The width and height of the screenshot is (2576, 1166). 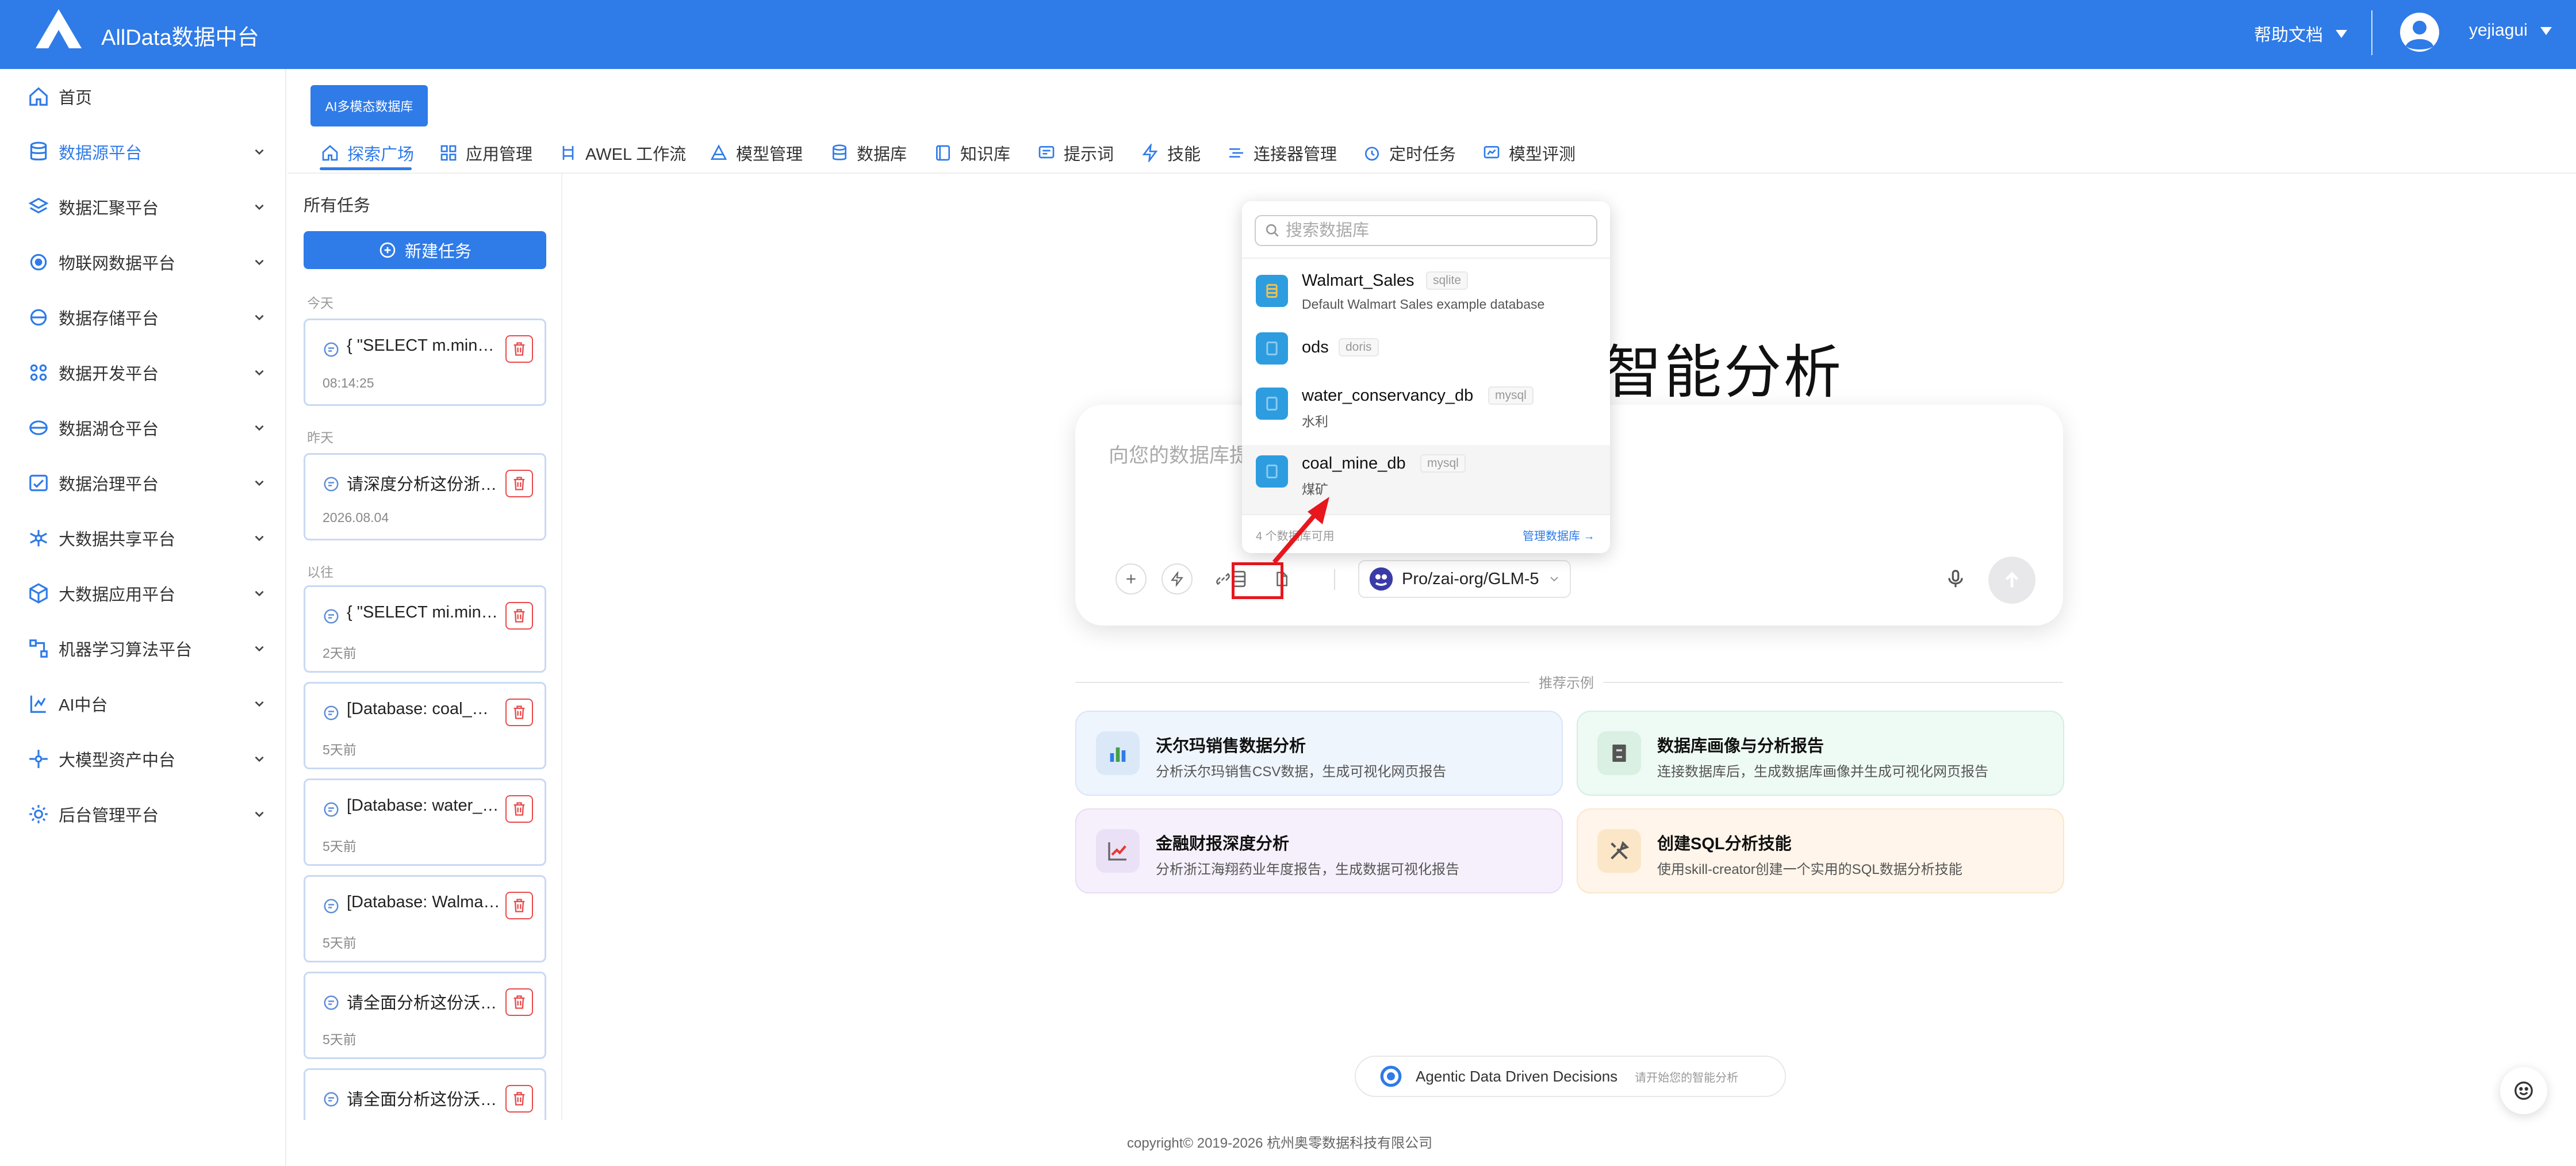 I want to click on tab-skills: 技能, so click(x=1171, y=153).